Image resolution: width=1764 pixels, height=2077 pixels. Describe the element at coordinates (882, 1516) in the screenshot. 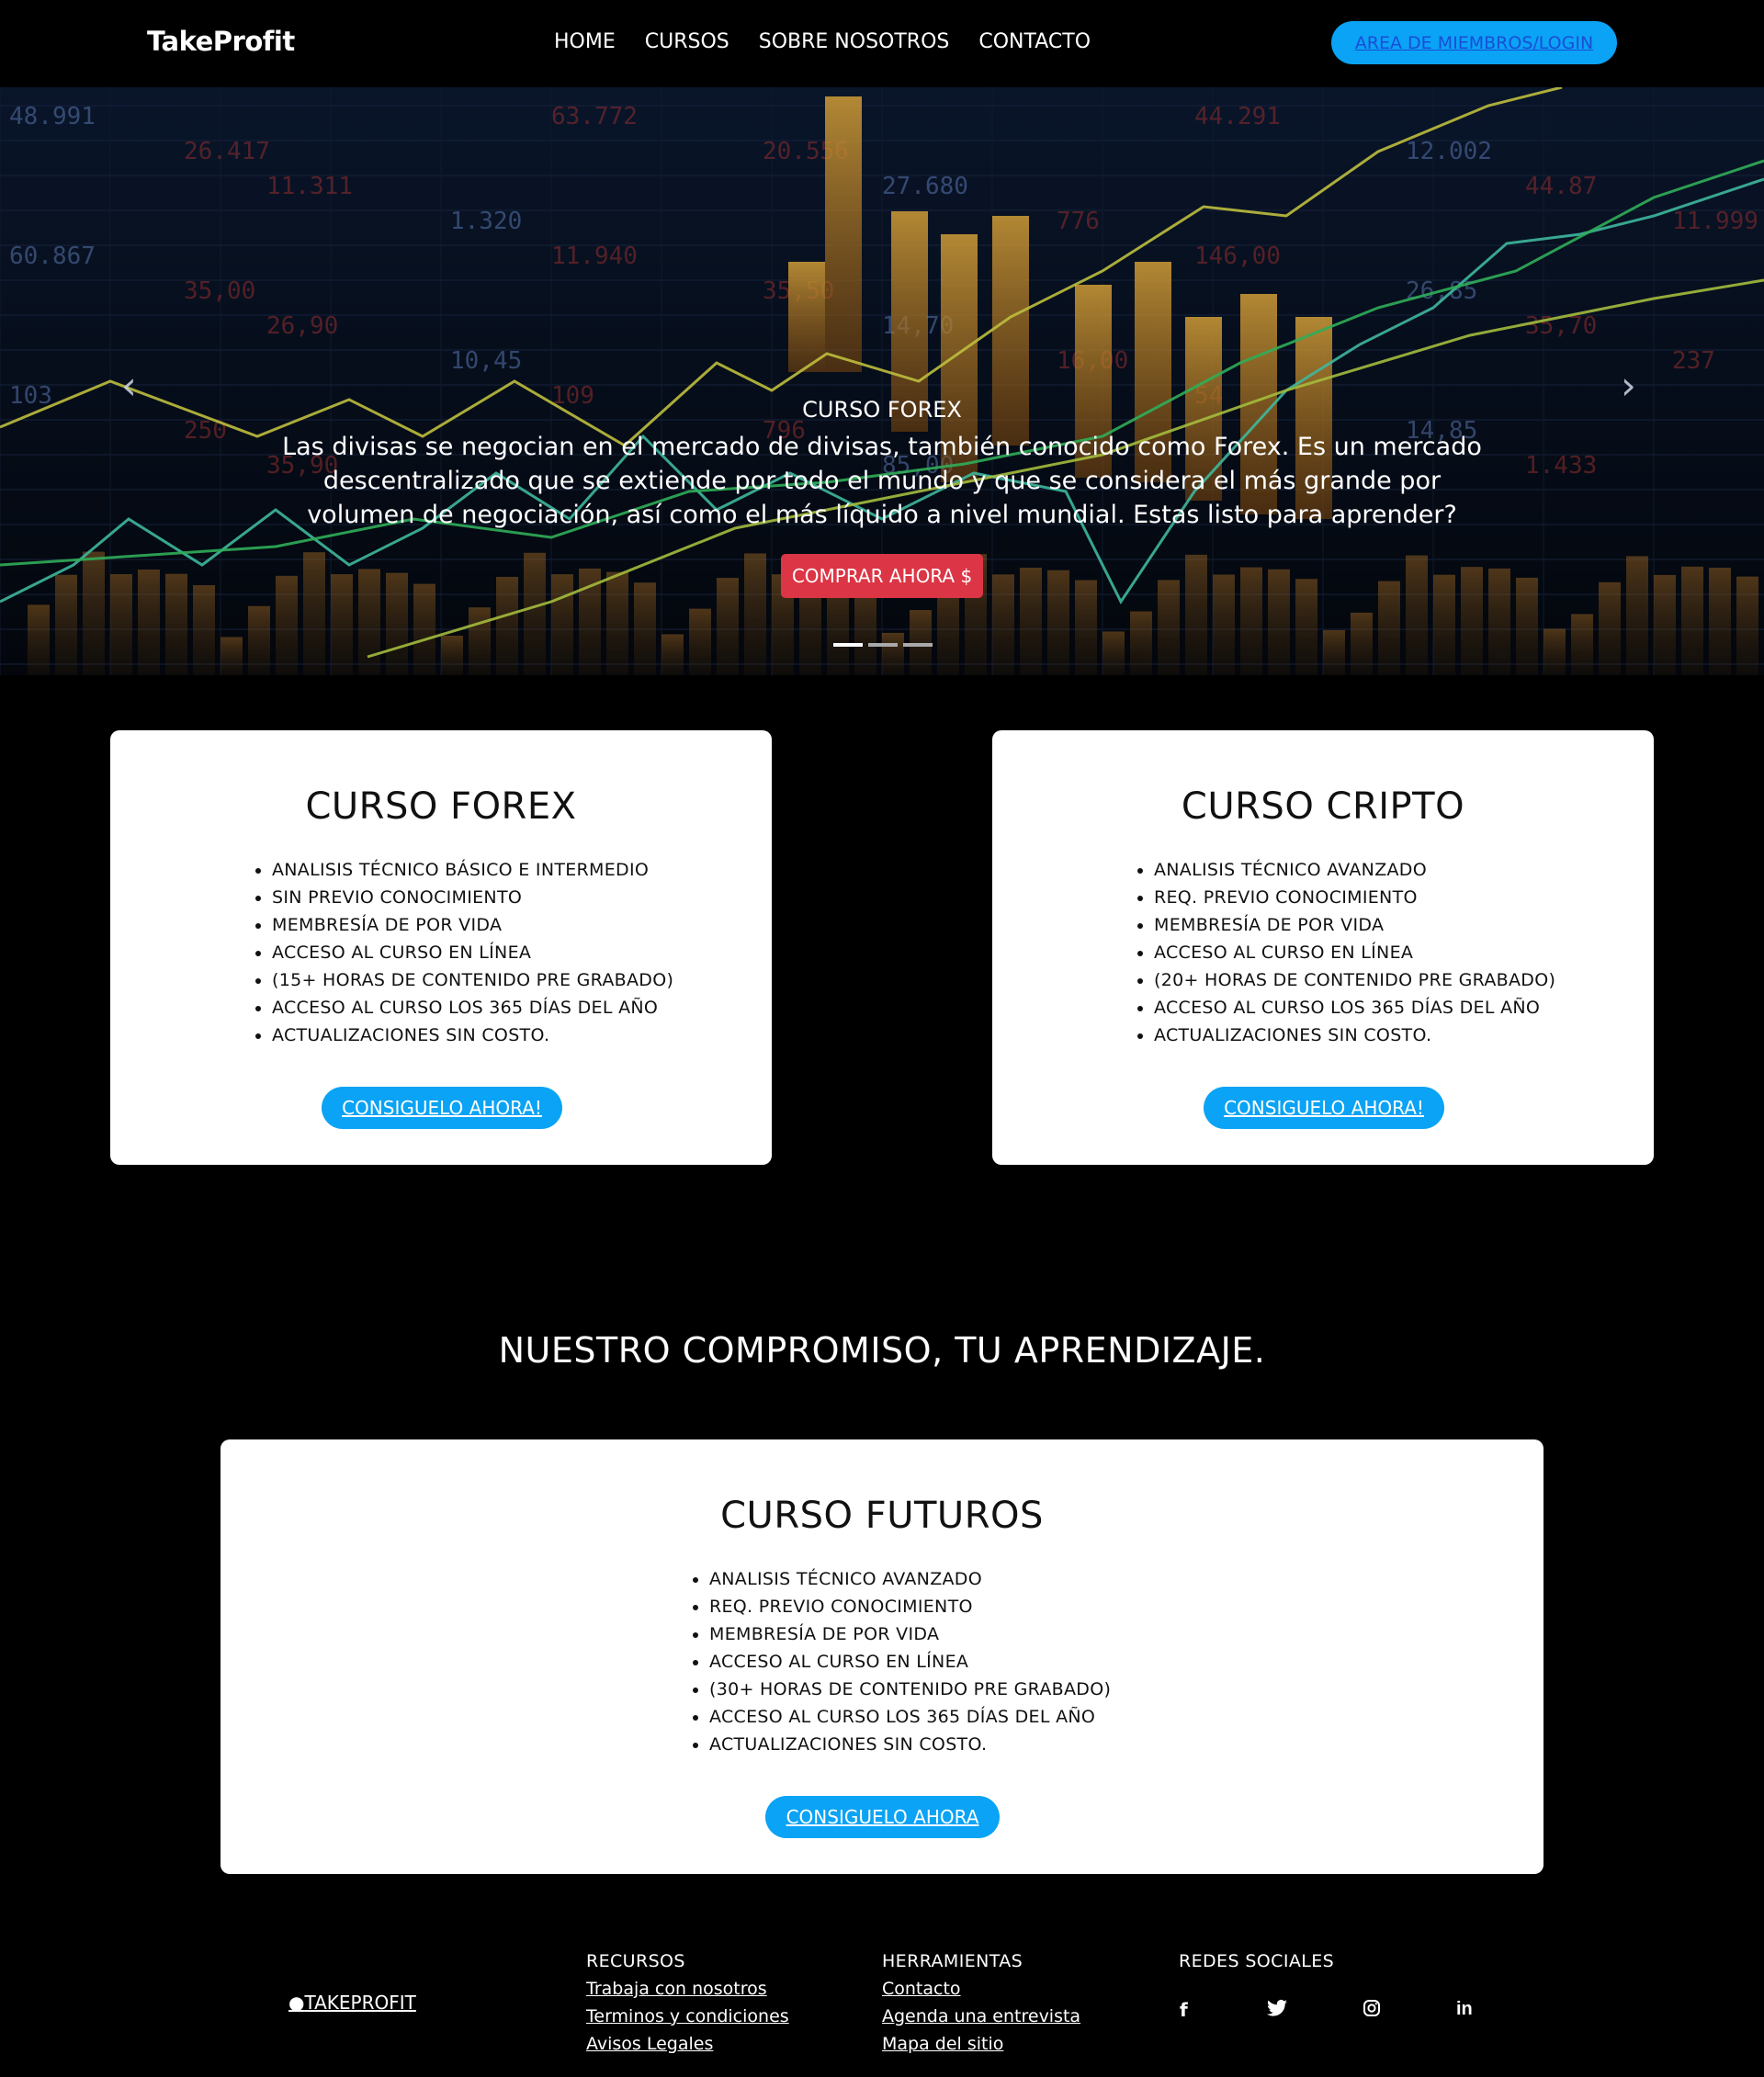

I see `course-title: CURSO FUTUROS` at that location.